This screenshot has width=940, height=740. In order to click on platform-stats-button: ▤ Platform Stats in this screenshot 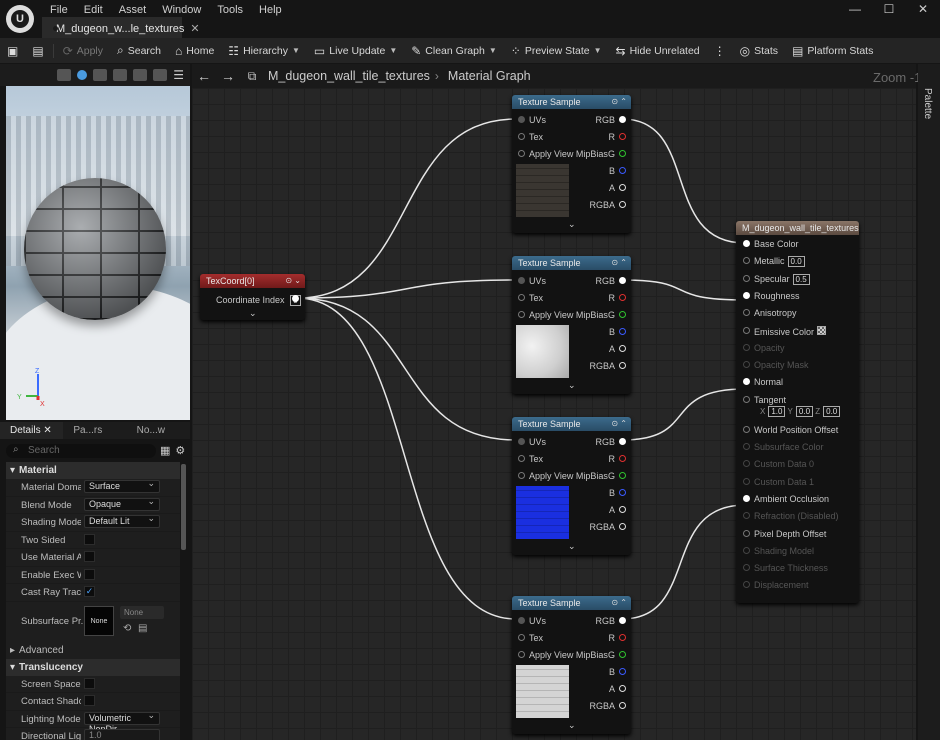, I will do `click(832, 50)`.